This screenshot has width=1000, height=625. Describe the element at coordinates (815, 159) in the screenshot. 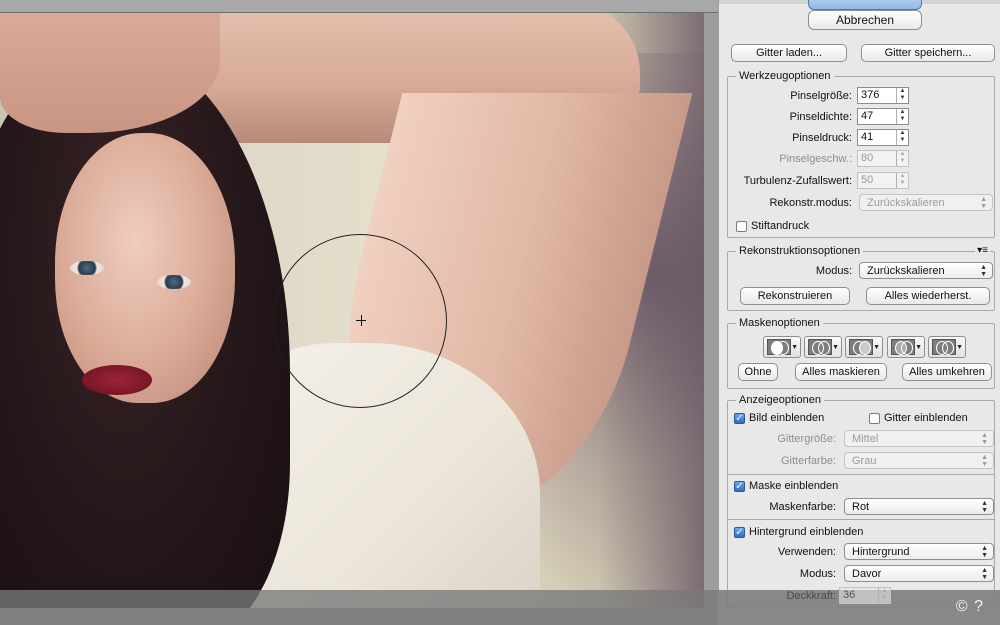

I see `brush-rate-label: Pinselgeschw.:` at that location.